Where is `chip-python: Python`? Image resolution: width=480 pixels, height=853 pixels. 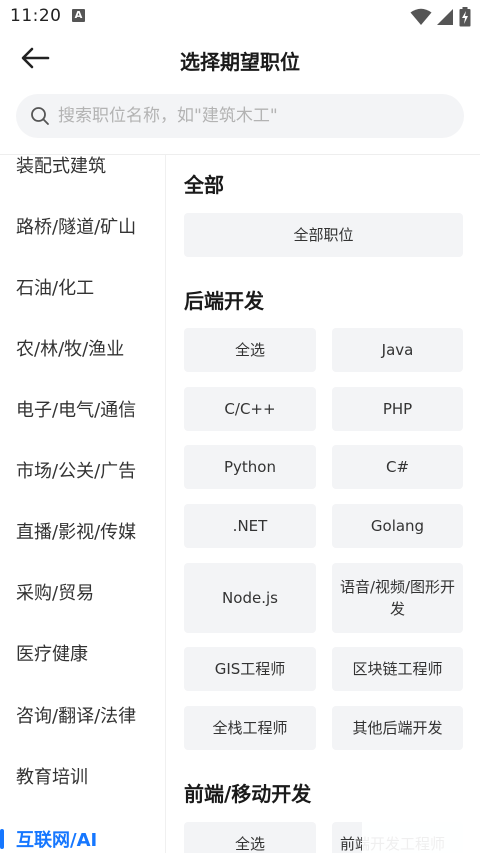
chip-python: Python is located at coordinates (250, 467).